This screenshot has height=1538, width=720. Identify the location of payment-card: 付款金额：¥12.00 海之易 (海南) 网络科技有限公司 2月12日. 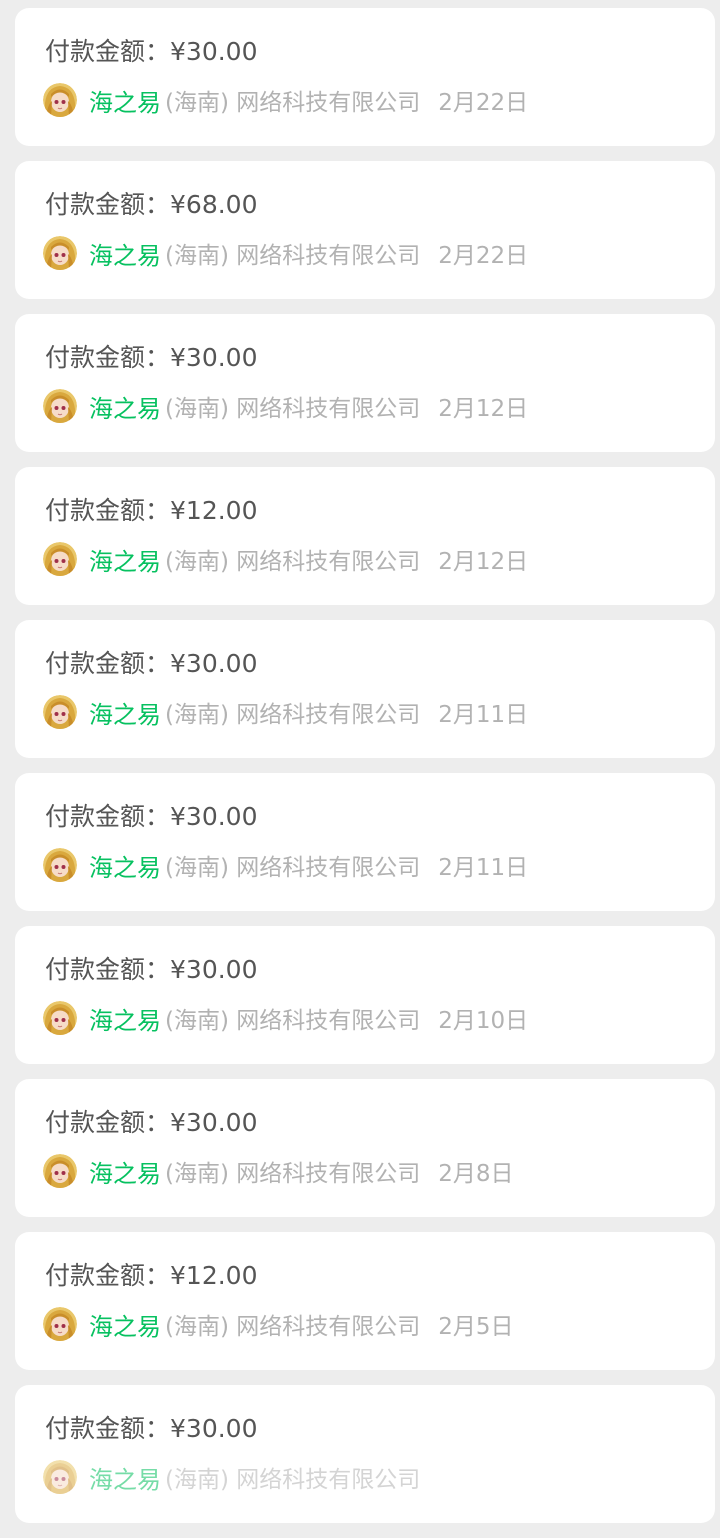
(365, 536).